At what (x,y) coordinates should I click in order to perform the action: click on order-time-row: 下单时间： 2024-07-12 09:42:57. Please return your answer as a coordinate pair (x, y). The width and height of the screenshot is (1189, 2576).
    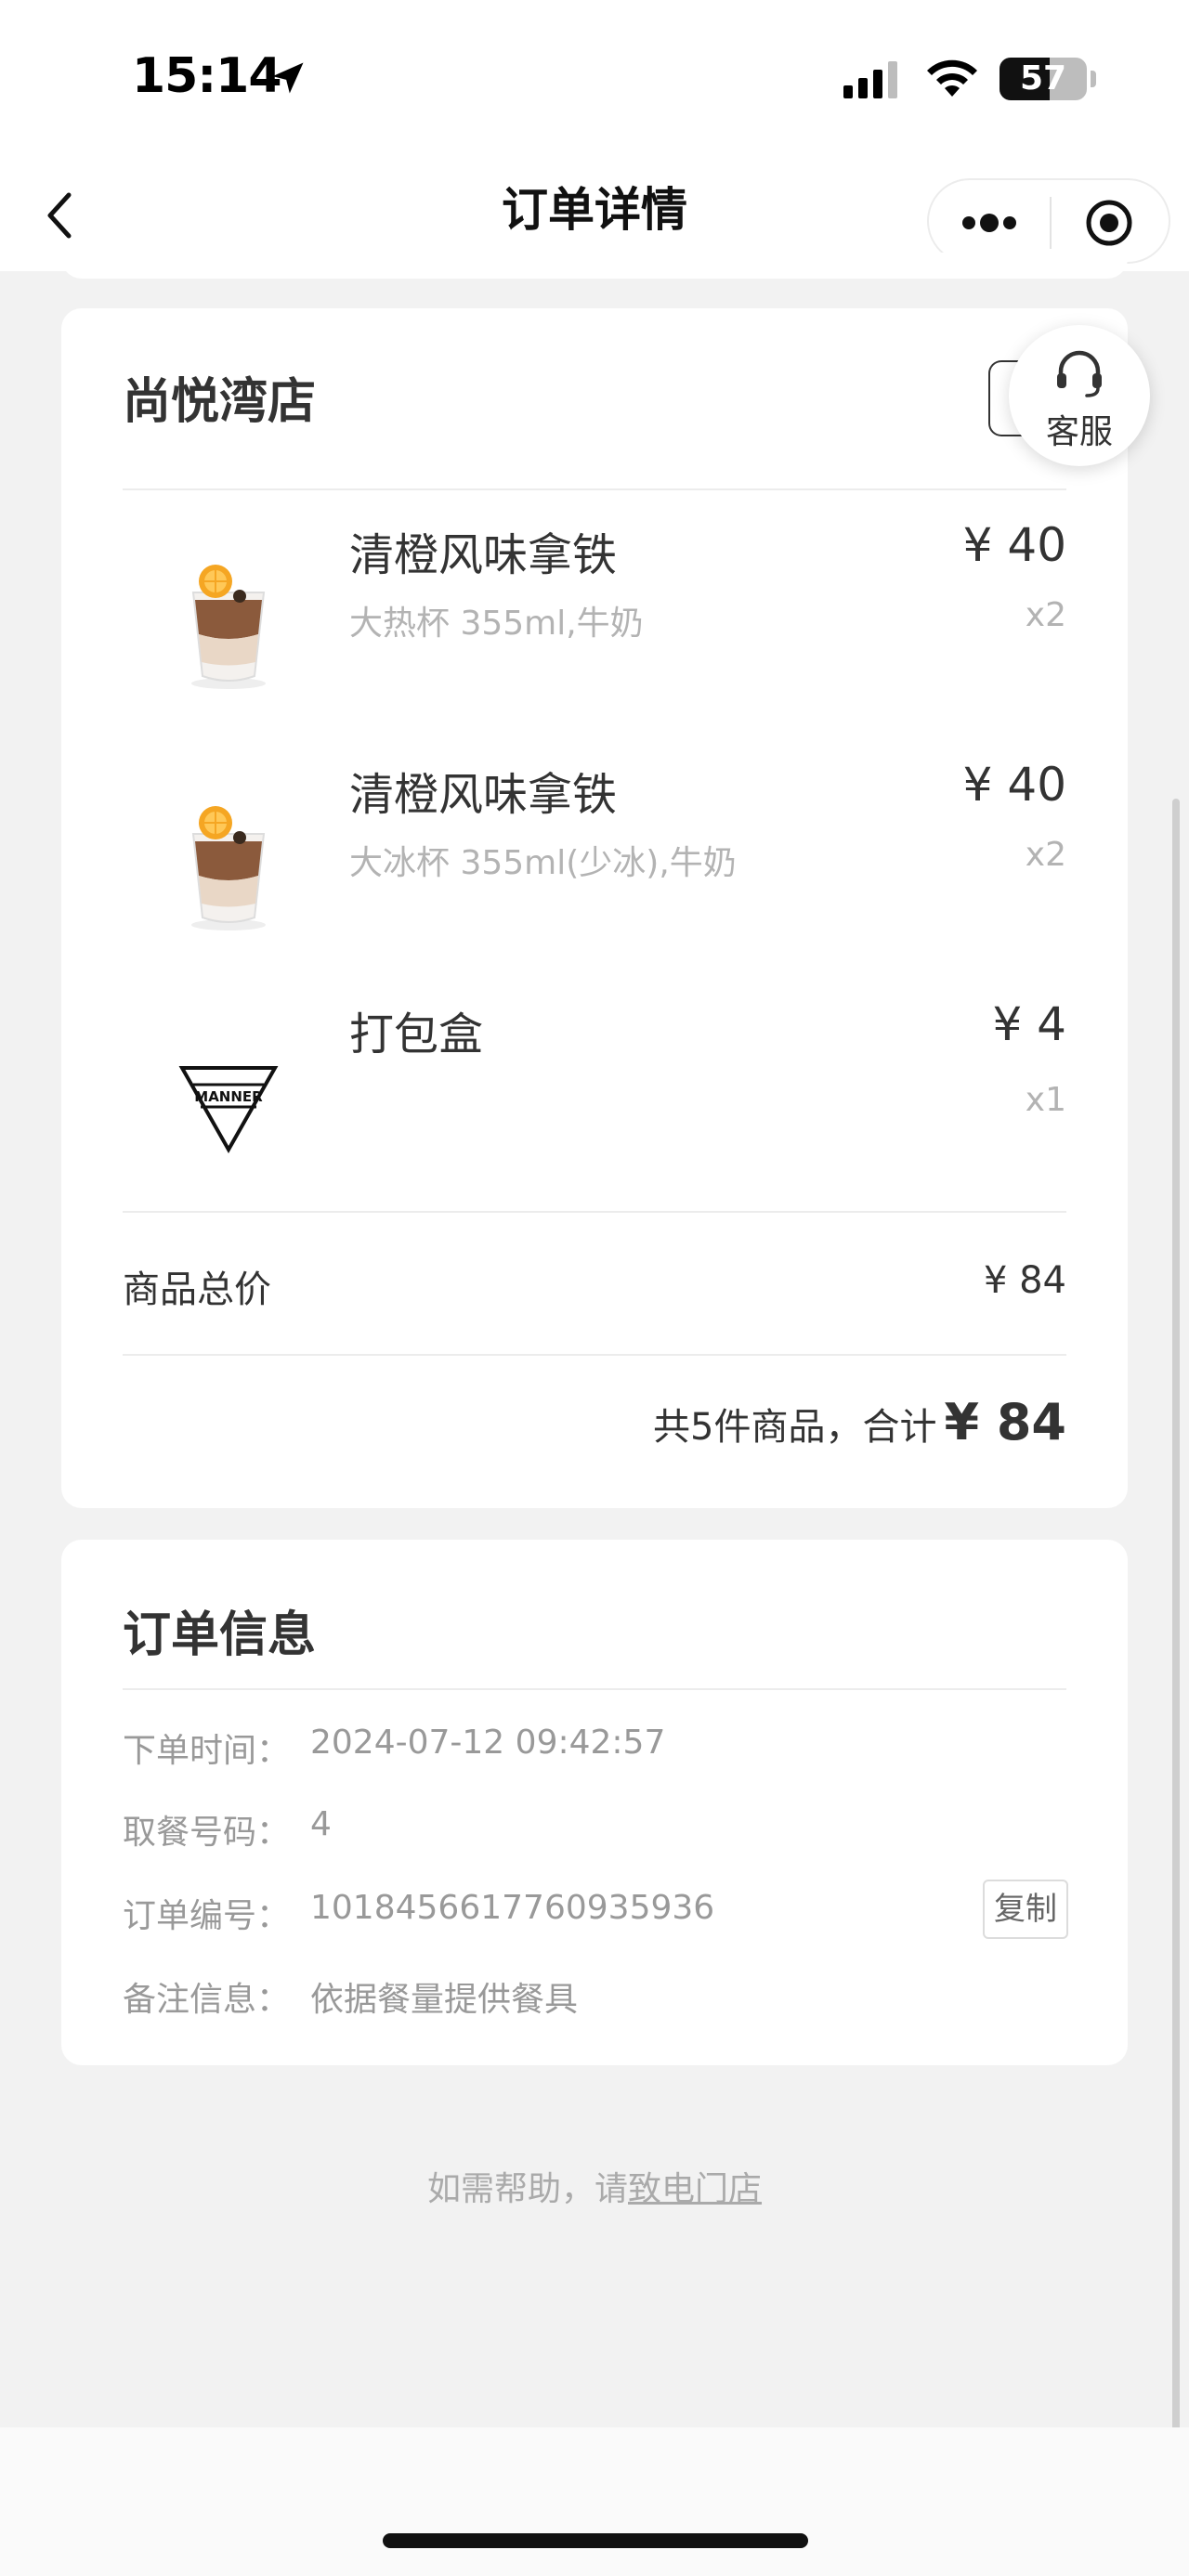
    Looking at the image, I should click on (394, 1748).